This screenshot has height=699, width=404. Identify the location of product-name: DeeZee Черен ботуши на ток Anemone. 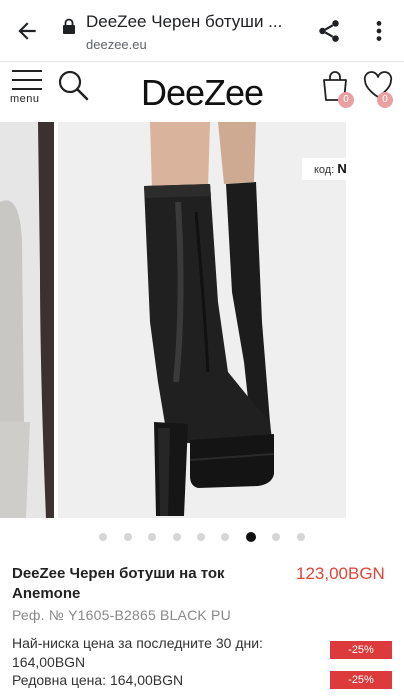
(118, 583).